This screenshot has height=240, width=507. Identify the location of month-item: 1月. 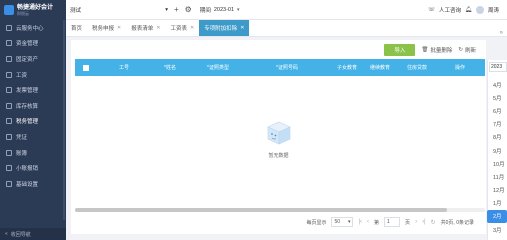
(497, 203).